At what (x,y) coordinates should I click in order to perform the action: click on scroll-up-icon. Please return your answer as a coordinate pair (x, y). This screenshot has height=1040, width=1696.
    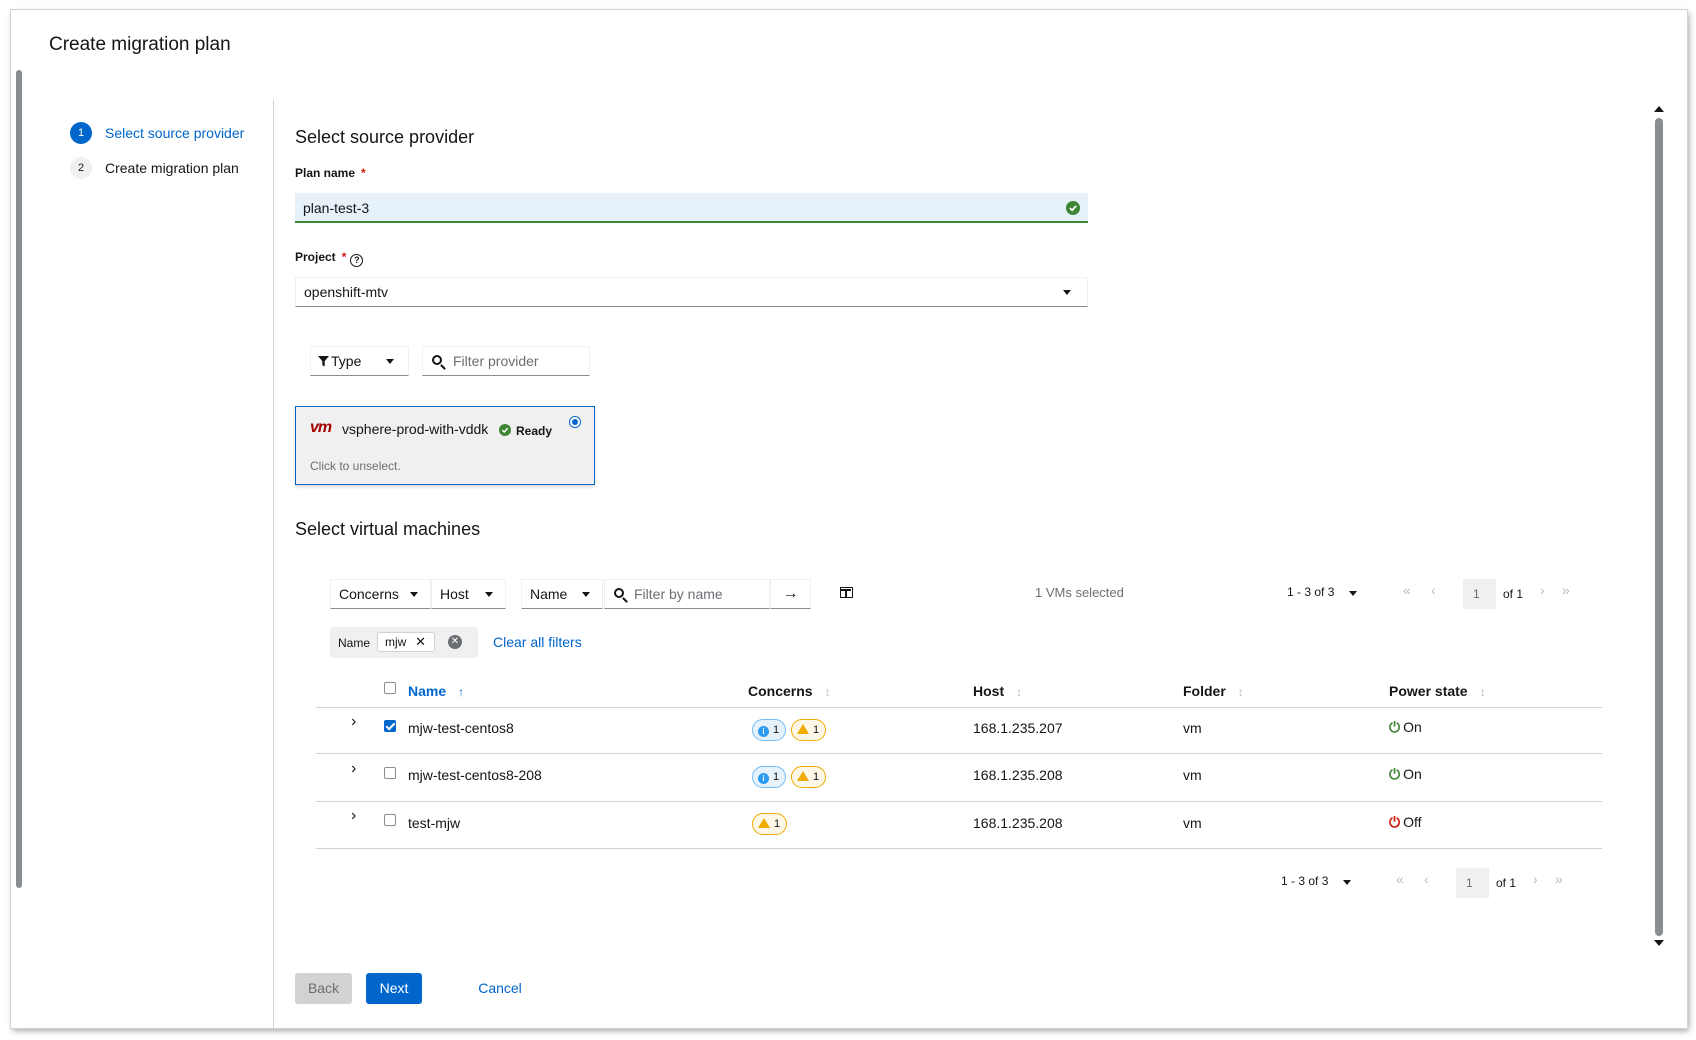
    Looking at the image, I should click on (1659, 109).